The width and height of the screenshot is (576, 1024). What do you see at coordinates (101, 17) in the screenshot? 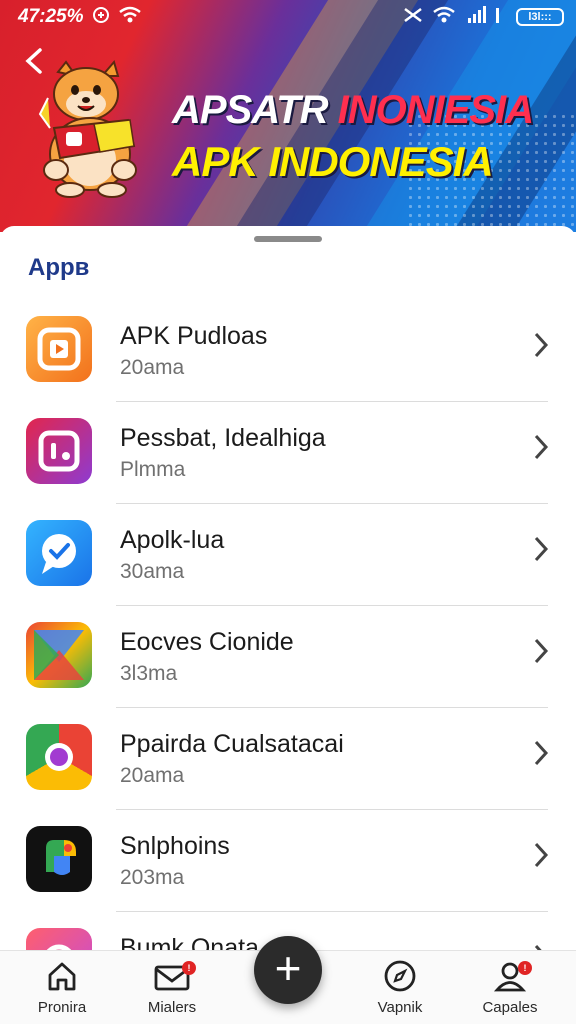
I see `sync-icon` at bounding box center [101, 17].